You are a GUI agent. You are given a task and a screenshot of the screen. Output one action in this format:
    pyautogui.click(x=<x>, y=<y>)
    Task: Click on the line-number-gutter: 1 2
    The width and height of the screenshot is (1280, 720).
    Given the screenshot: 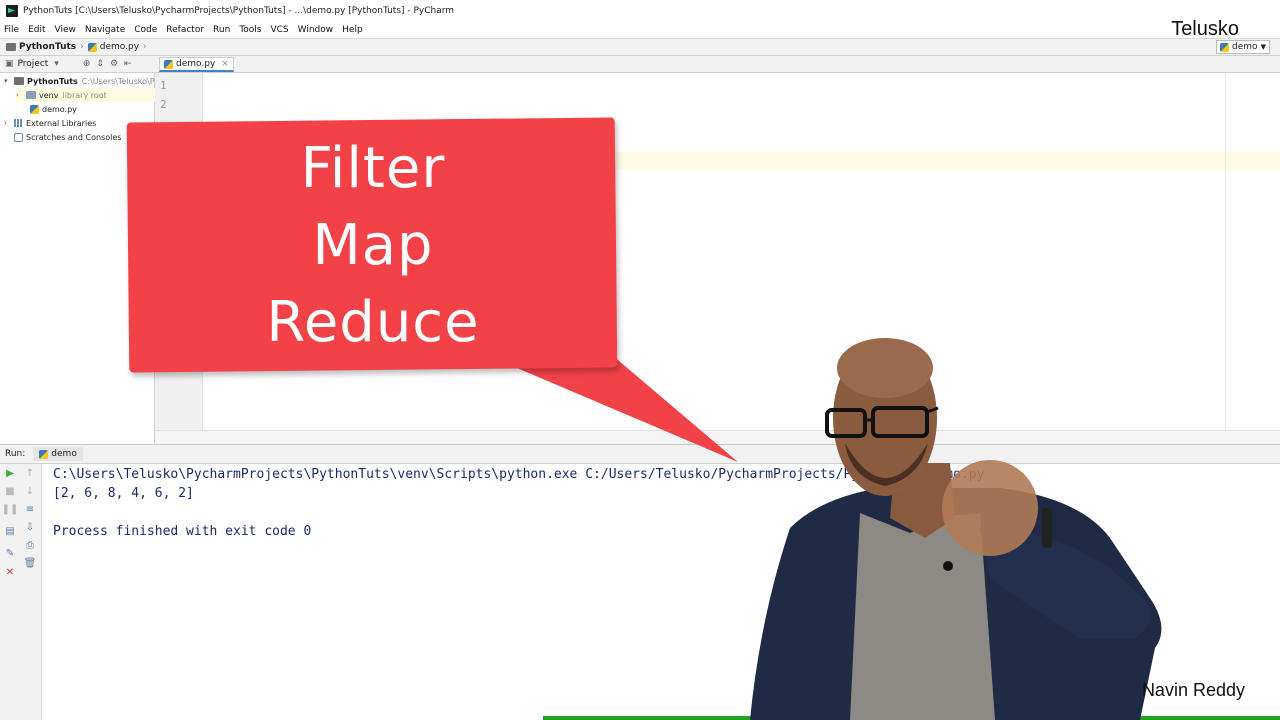 What is the action you would take?
    pyautogui.click(x=179, y=251)
    